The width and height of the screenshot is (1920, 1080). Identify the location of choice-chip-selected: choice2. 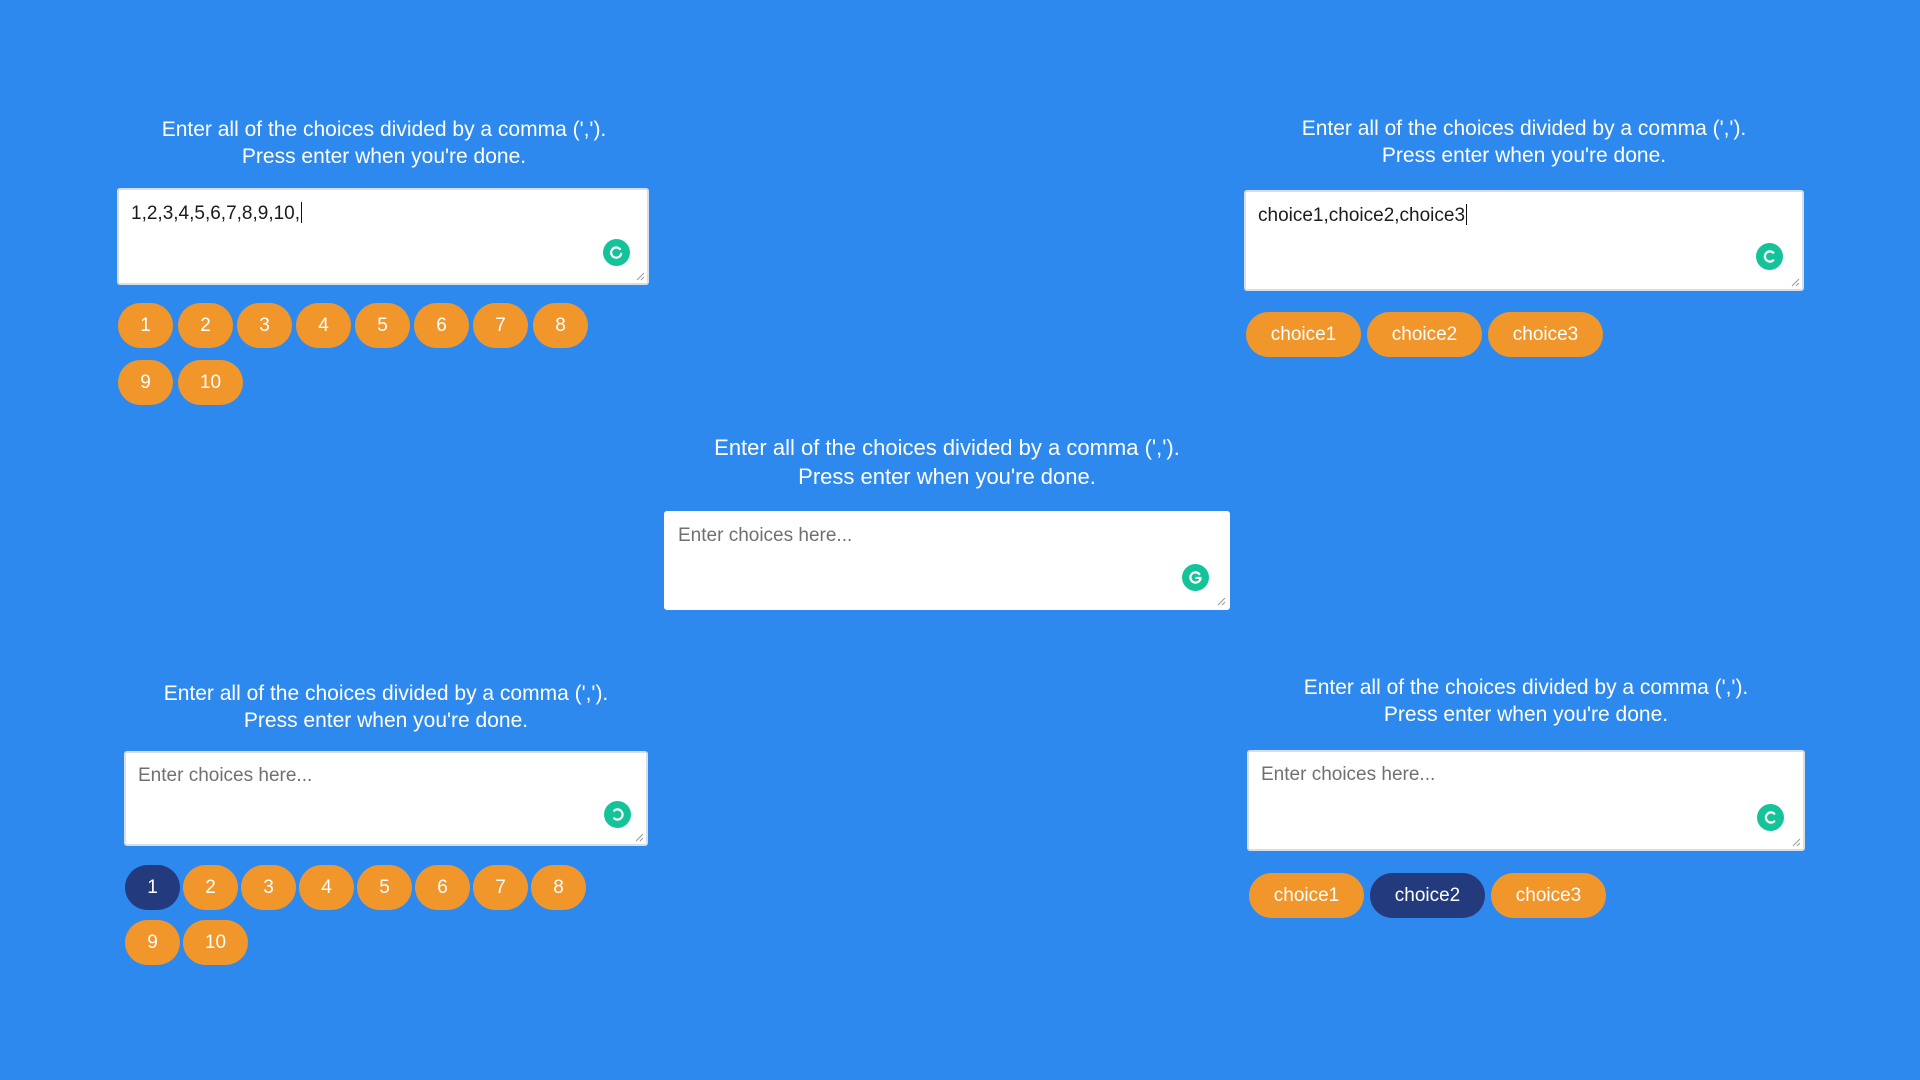
(1427, 895).